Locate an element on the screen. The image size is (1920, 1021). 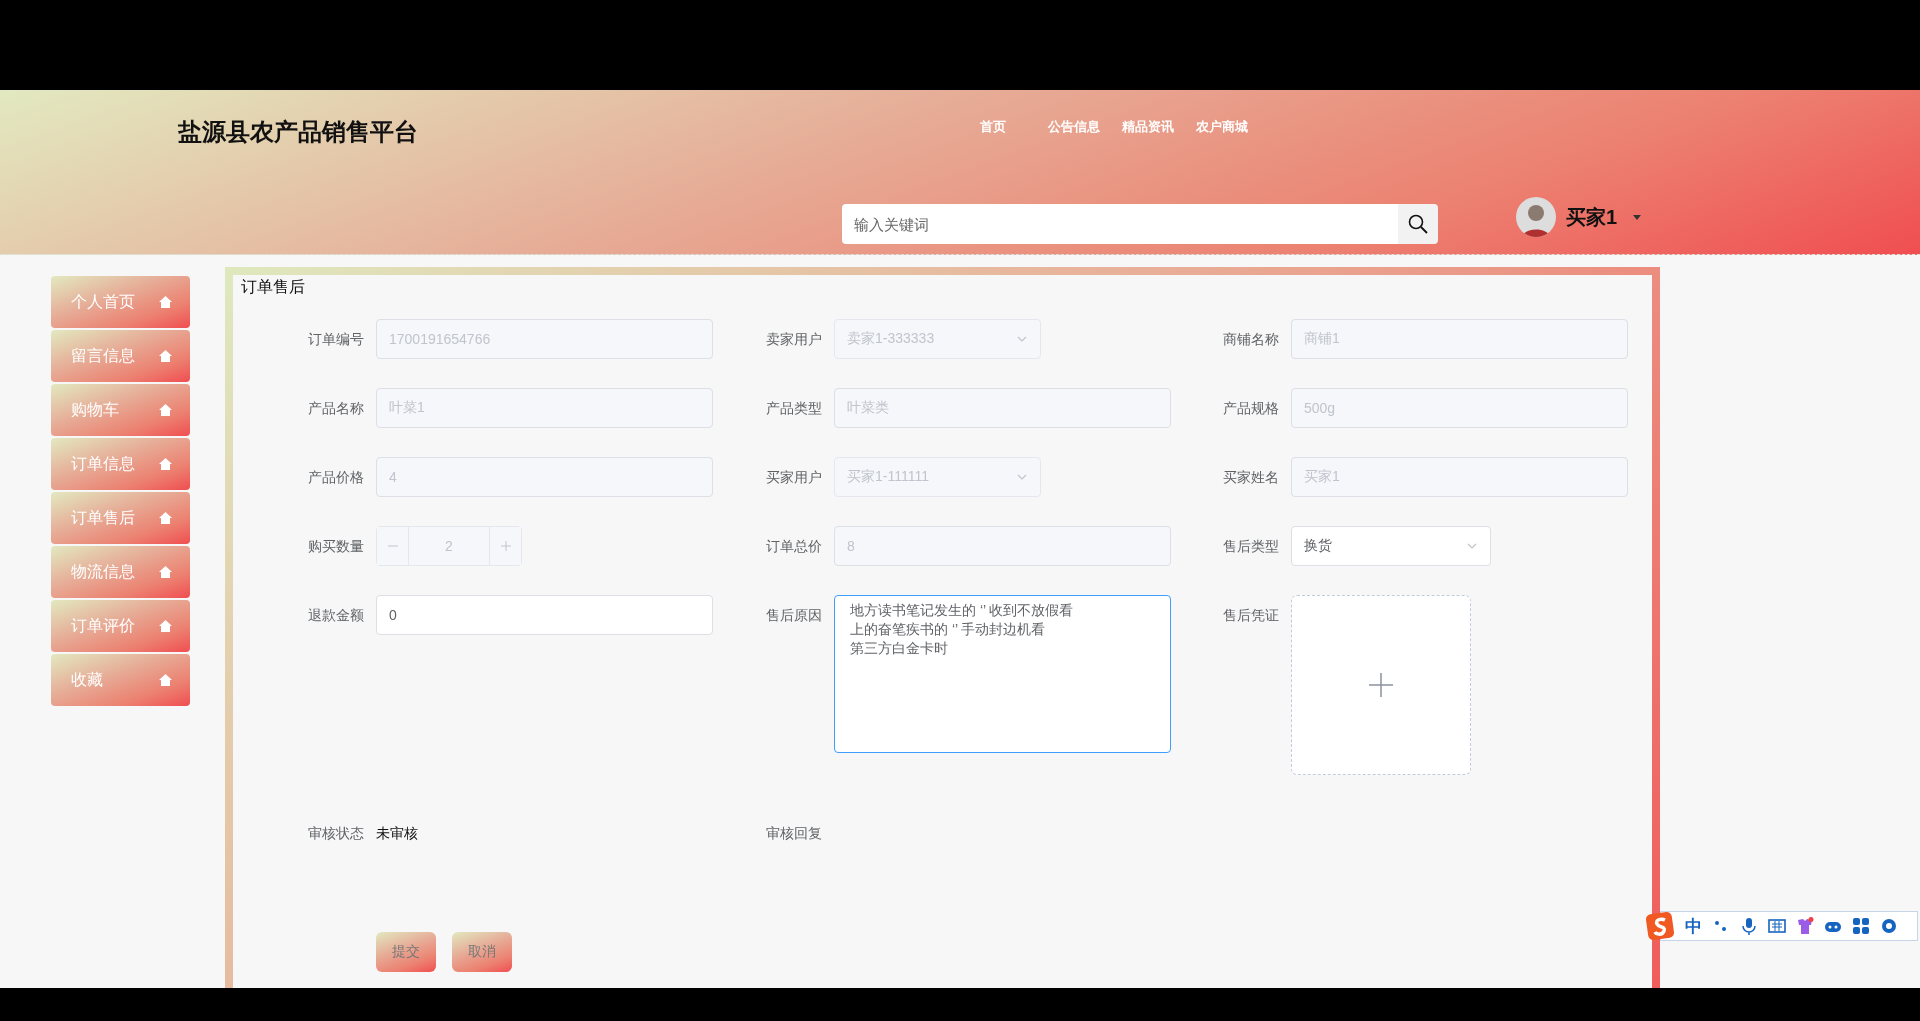
field-label: 审核状态 is located at coordinates (336, 833).